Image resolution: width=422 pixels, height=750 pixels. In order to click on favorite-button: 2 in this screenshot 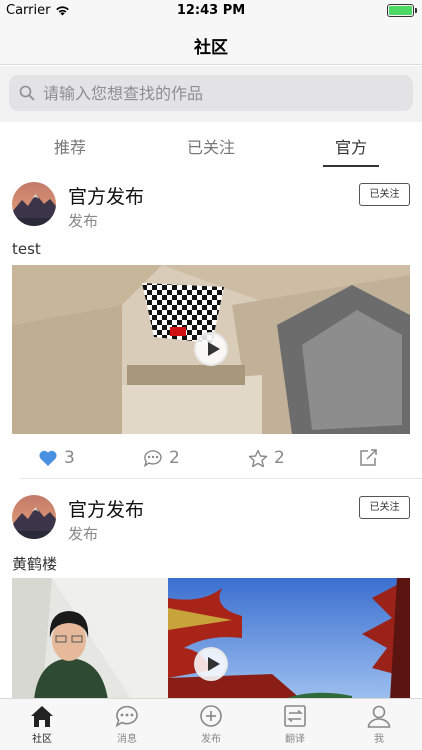, I will do `click(266, 458)`.